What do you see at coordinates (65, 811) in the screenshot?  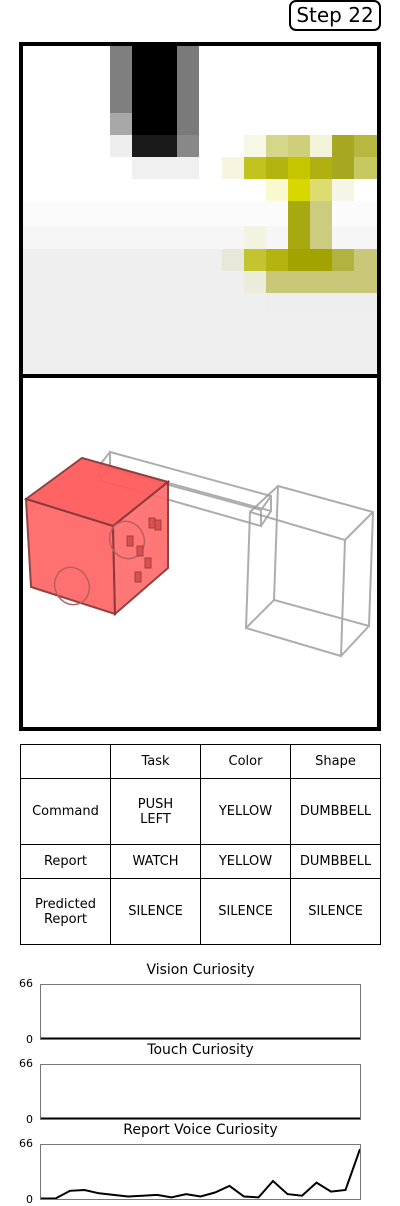 I see `table-cell: Command` at bounding box center [65, 811].